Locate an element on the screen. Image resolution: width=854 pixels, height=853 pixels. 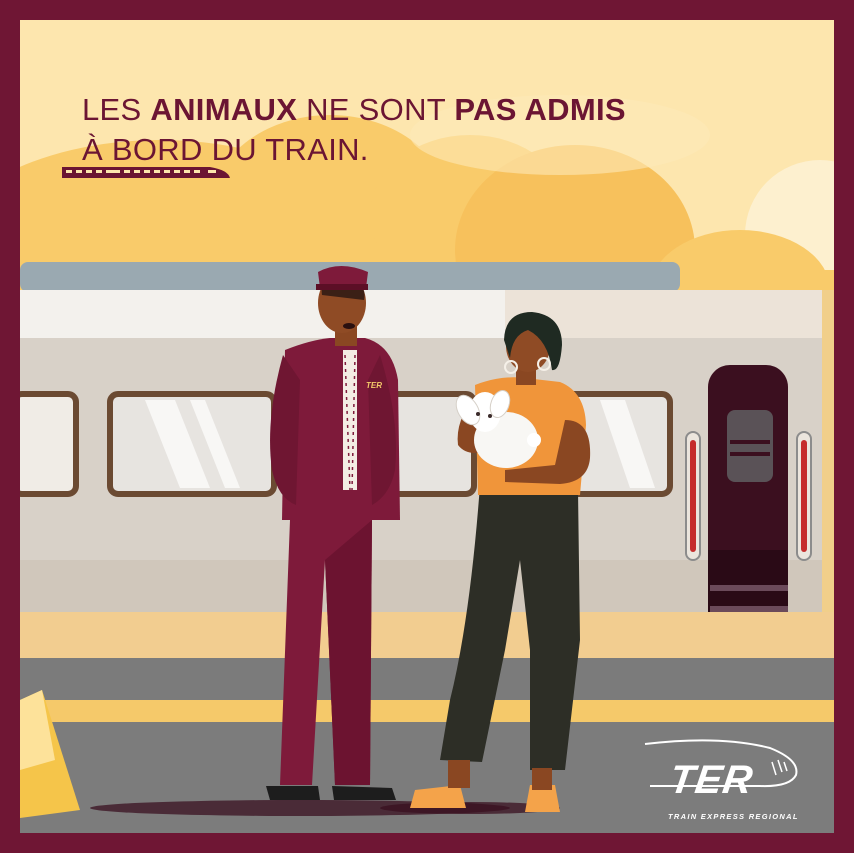
uniform-badge: TER is located at coordinates (374, 385).